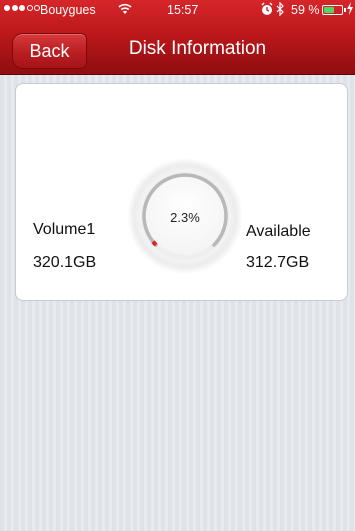 This screenshot has width=355, height=531. I want to click on page-title: Disk Information, so click(197, 48).